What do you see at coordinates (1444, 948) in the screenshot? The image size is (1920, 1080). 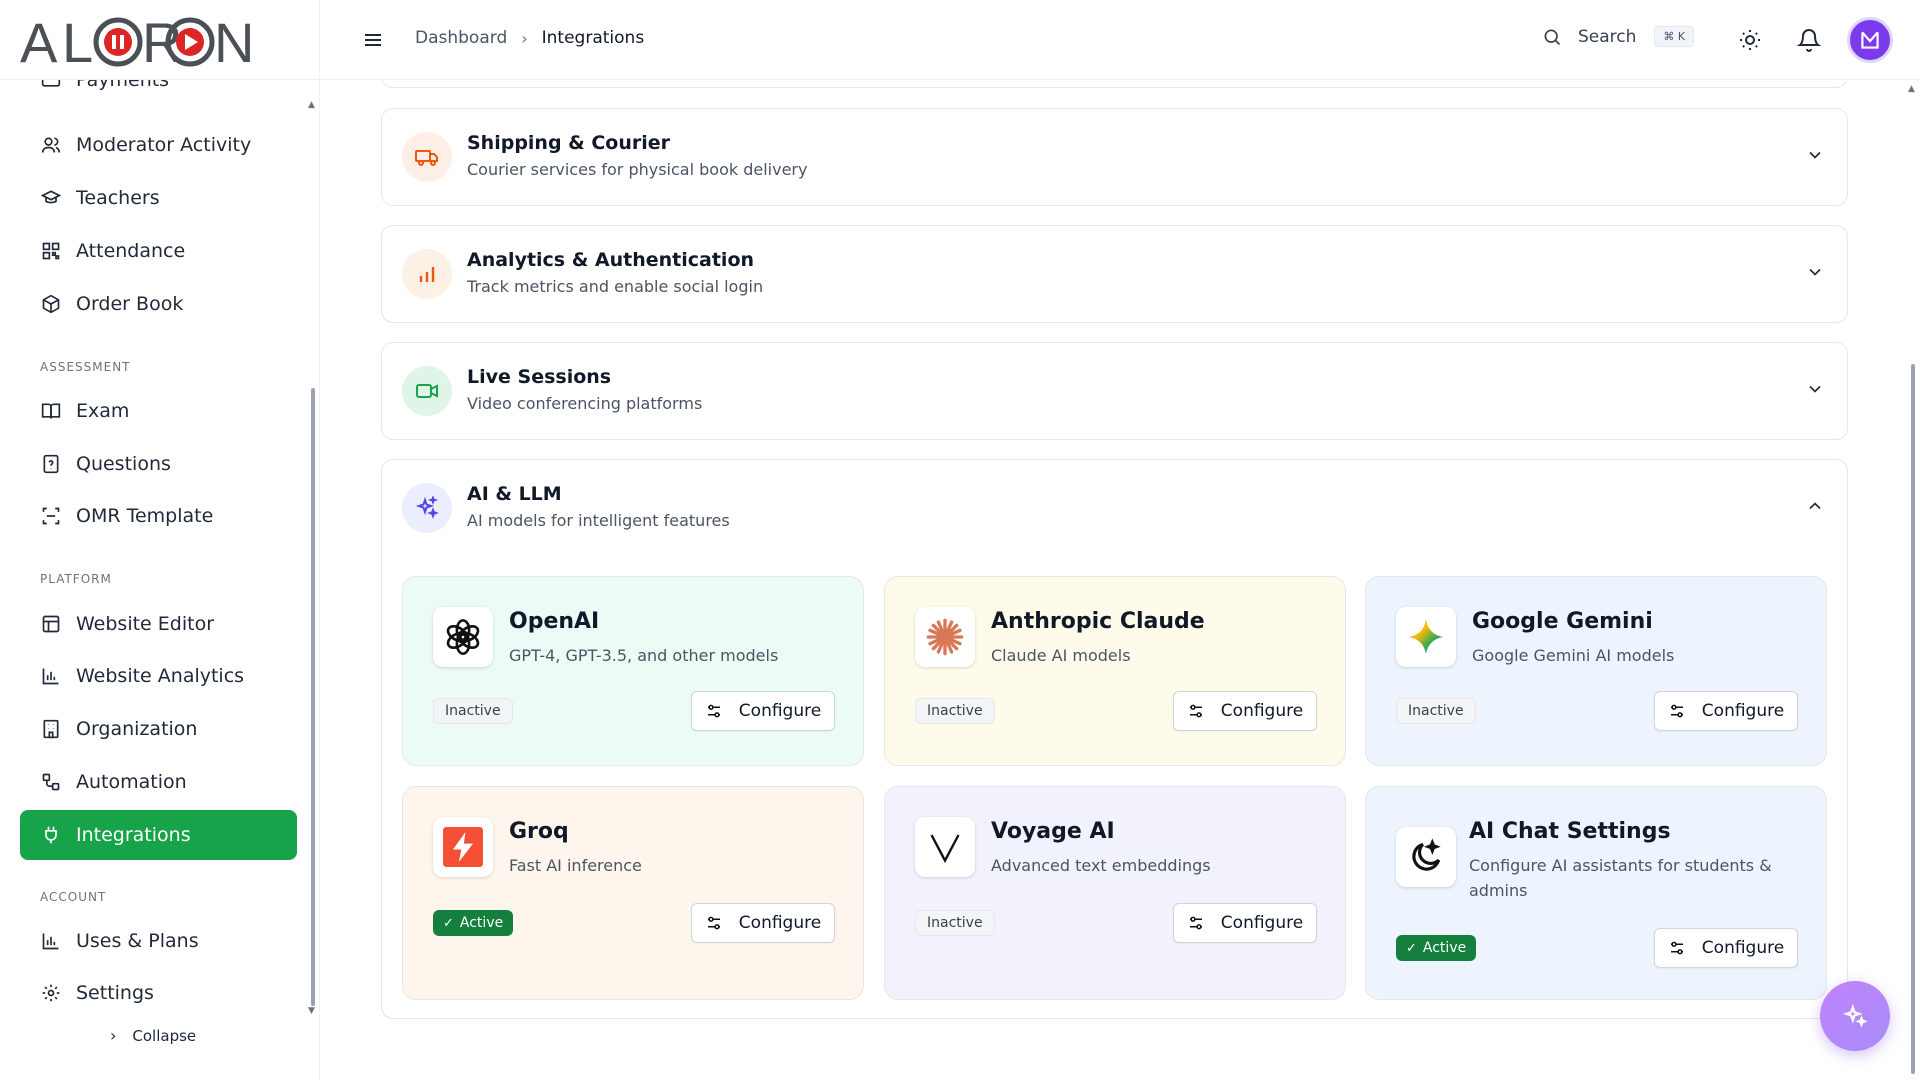 I see `status-label: Active` at bounding box center [1444, 948].